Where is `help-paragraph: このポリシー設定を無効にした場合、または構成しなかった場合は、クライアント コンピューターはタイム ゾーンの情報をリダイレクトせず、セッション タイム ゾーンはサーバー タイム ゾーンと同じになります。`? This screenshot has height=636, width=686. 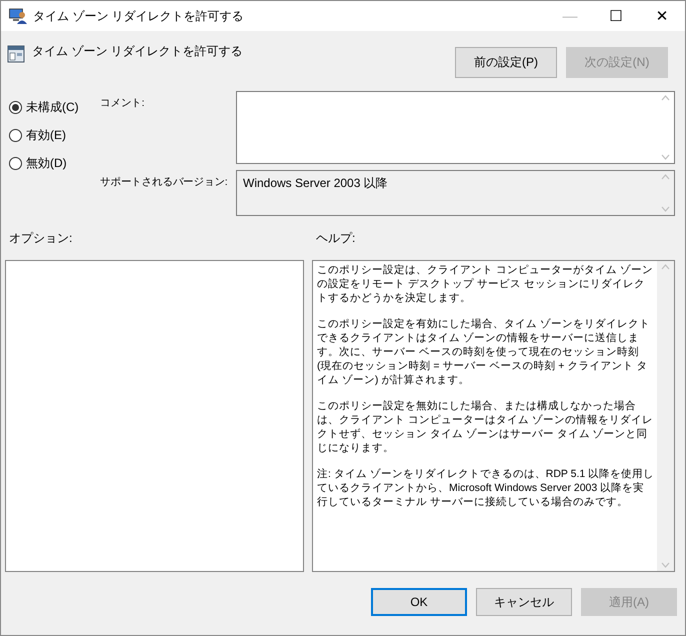 help-paragraph: このポリシー設定を無効にした場合、または構成しなかった場合は、クライアント コンピューターはタイム ゾーンの情報をリダイレクトせず、セッション タイム ゾーンはサーバー タイム ゾーンと同じになります。 is located at coordinates (485, 427).